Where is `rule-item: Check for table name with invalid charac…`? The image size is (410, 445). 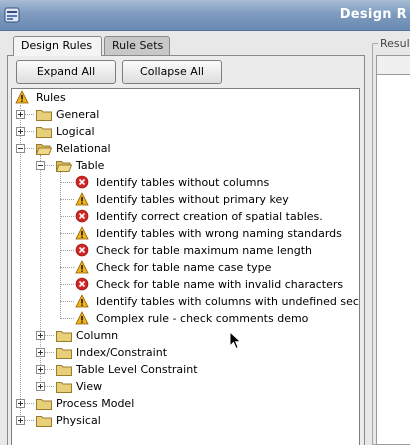 rule-item: Check for table name with invalid charac… is located at coordinates (185, 284).